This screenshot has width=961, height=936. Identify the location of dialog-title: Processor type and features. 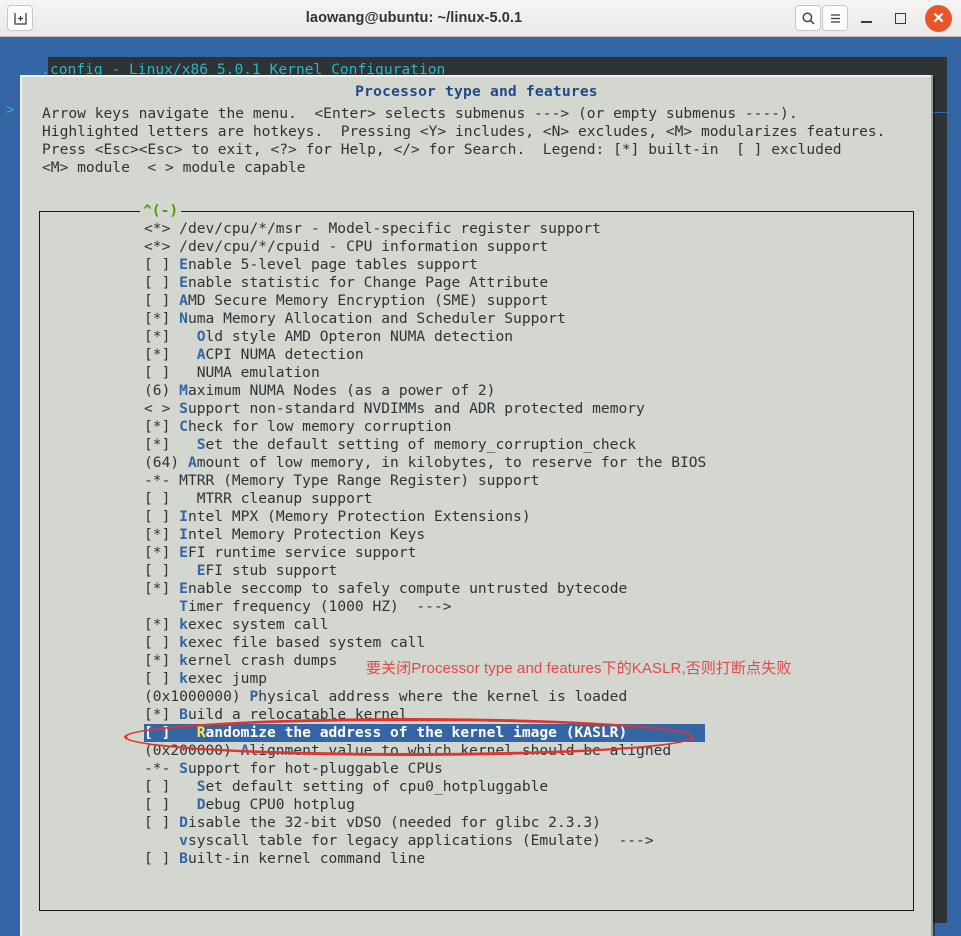
(476, 91).